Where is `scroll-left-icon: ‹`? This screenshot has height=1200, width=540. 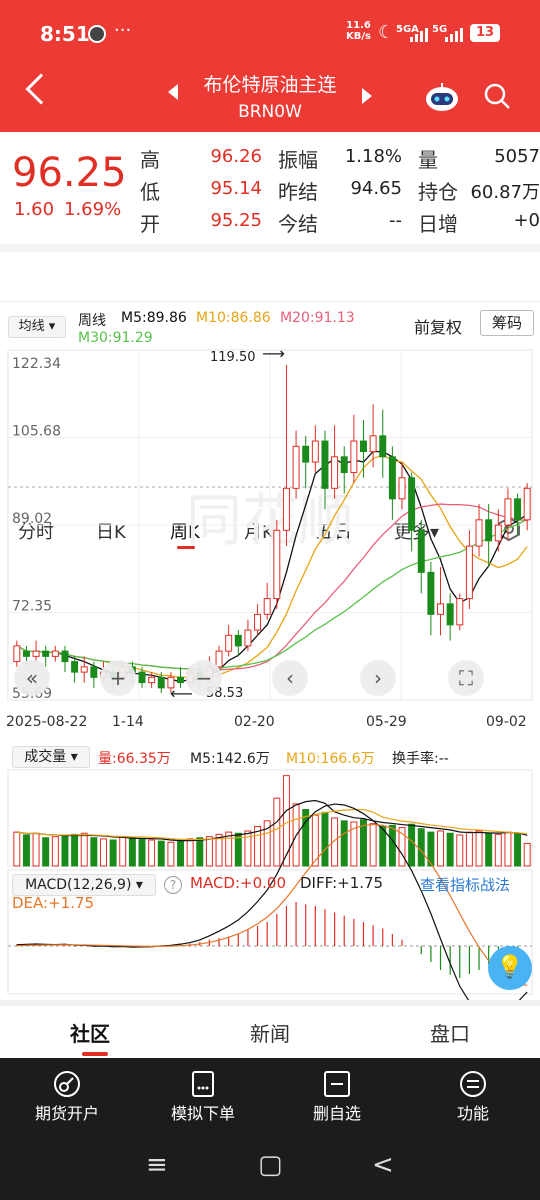
scroll-left-icon: ‹ is located at coordinates (290, 678).